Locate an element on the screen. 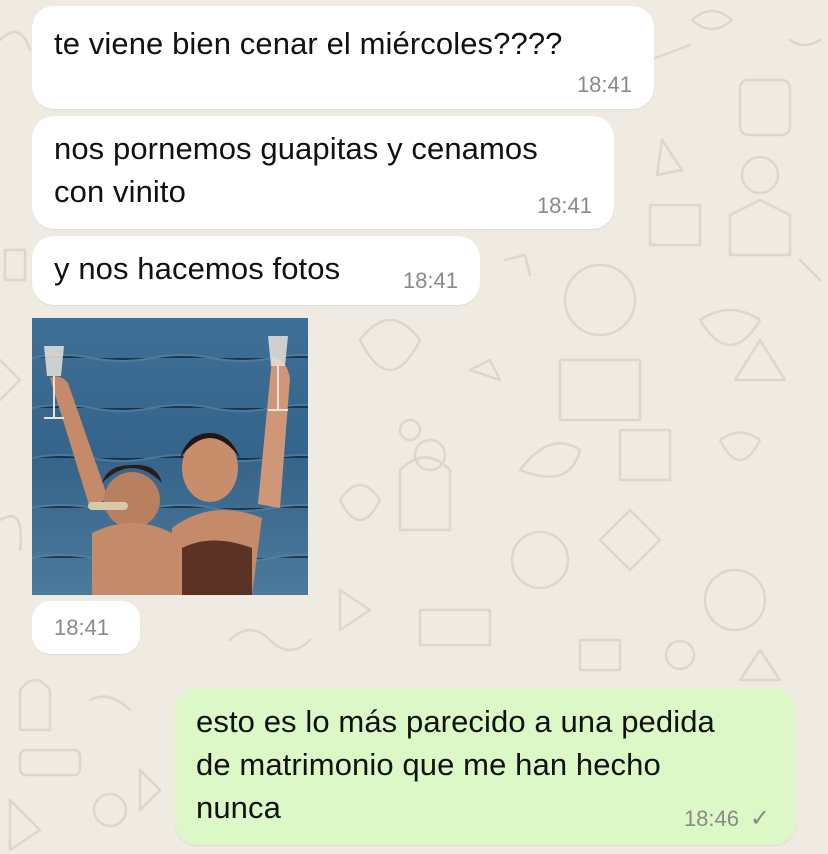  message-text: te viene bien cenar el miércoles???? is located at coordinates (308, 43).